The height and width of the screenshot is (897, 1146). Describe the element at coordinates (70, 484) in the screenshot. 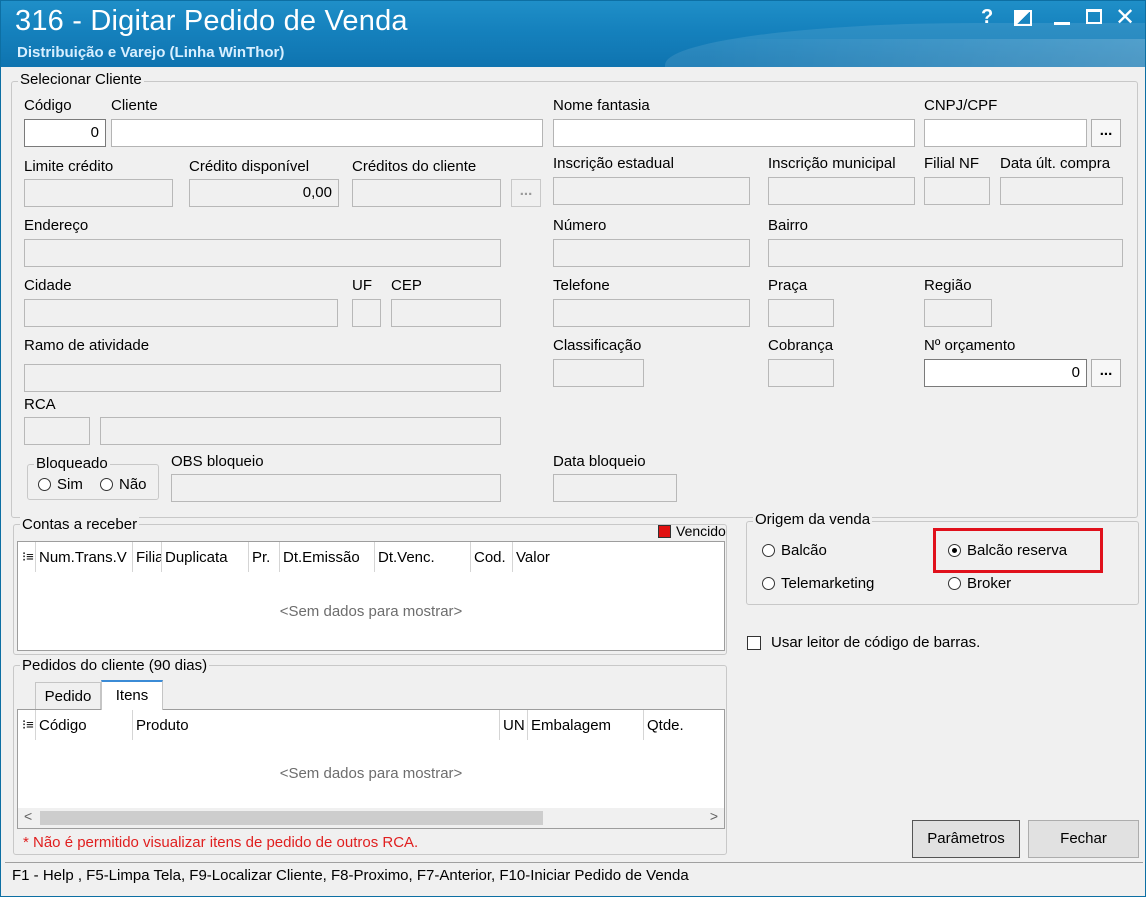

I see `bloqueado-sim-label: Sim` at that location.